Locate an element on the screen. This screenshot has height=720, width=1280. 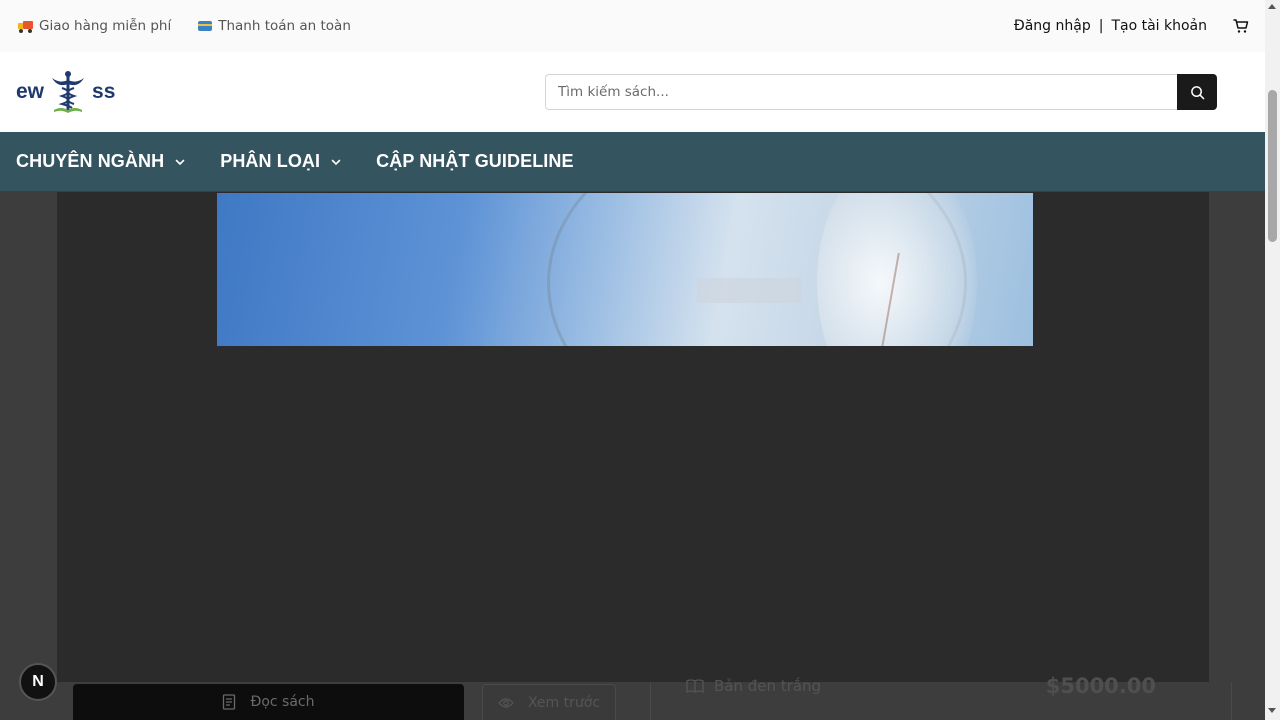
truck-icon is located at coordinates (25, 27).